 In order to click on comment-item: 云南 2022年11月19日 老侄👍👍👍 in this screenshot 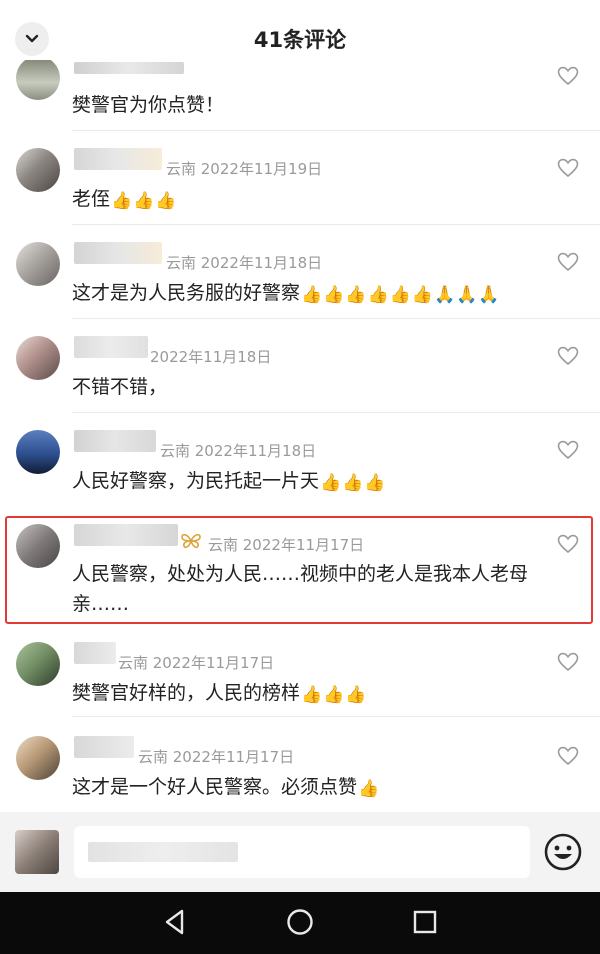, I will do `click(300, 184)`.